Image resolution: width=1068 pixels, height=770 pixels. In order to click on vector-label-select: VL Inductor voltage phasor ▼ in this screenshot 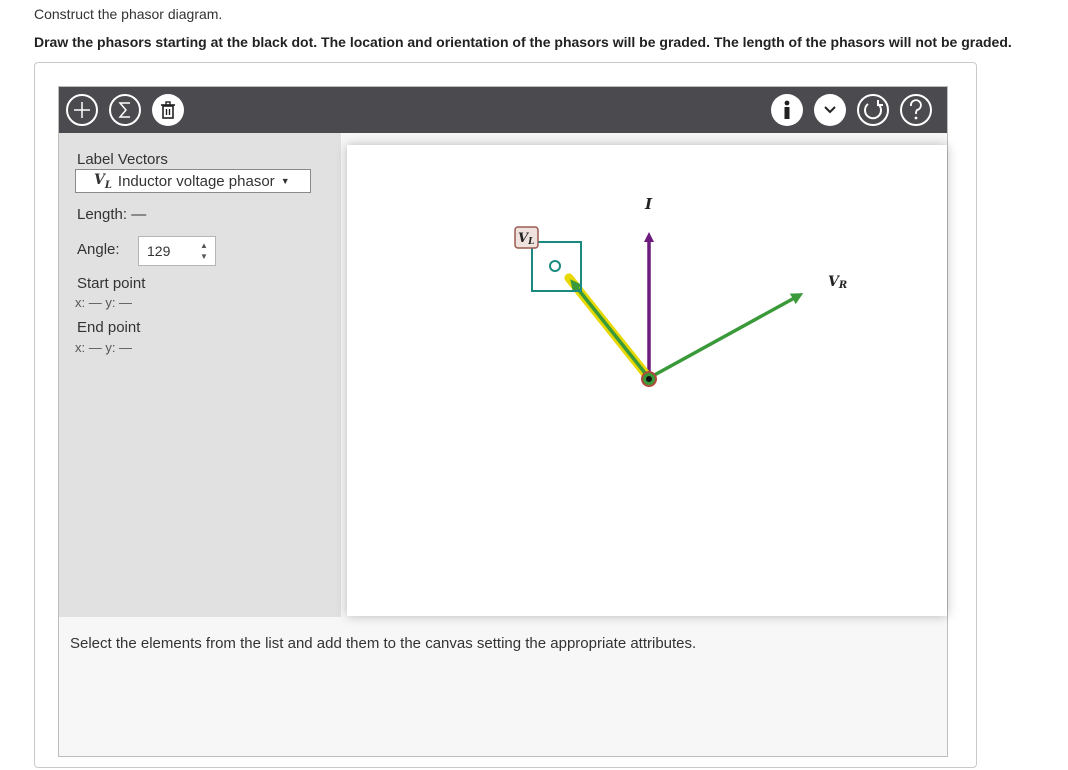, I will do `click(193, 181)`.